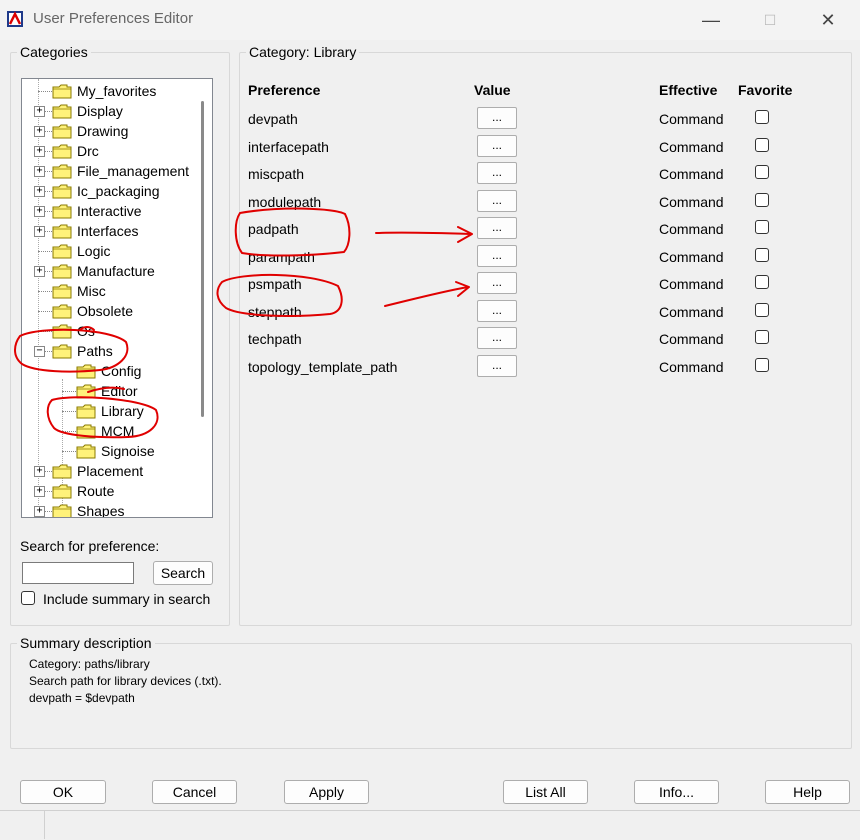  I want to click on tree-item-obsolete: Obsolete, so click(106, 311).